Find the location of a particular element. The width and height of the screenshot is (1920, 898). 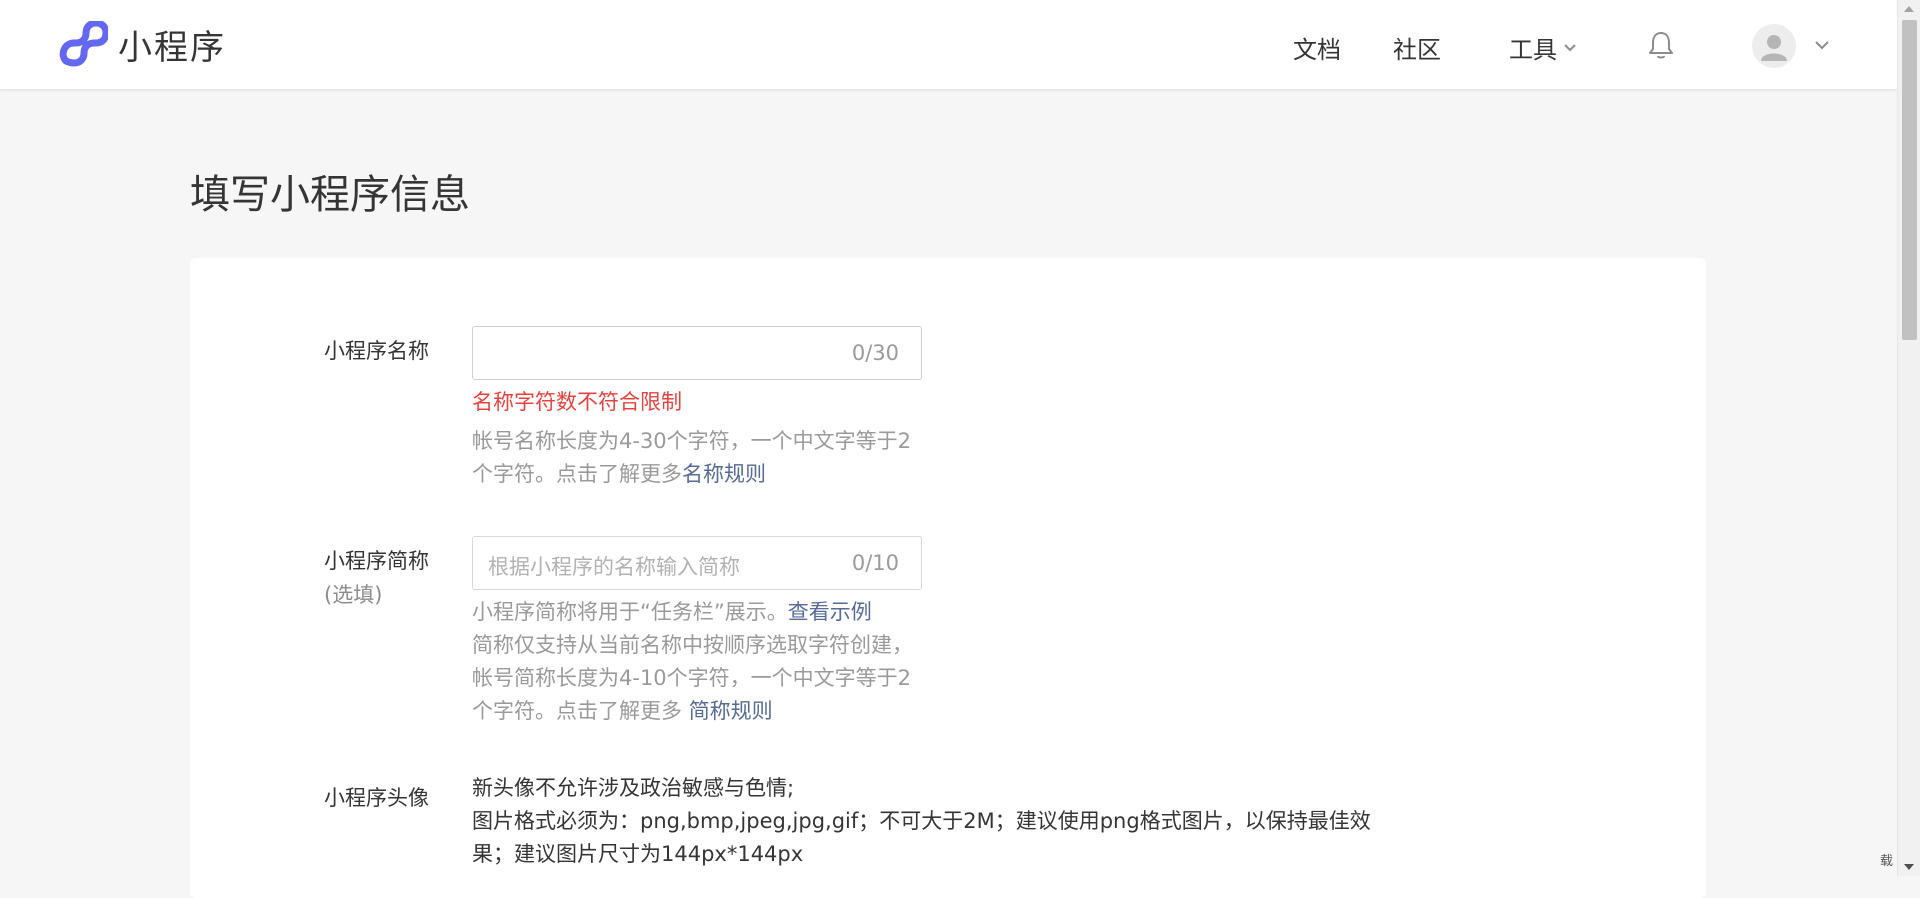

miniprogram-logo-icon is located at coordinates (83, 43).